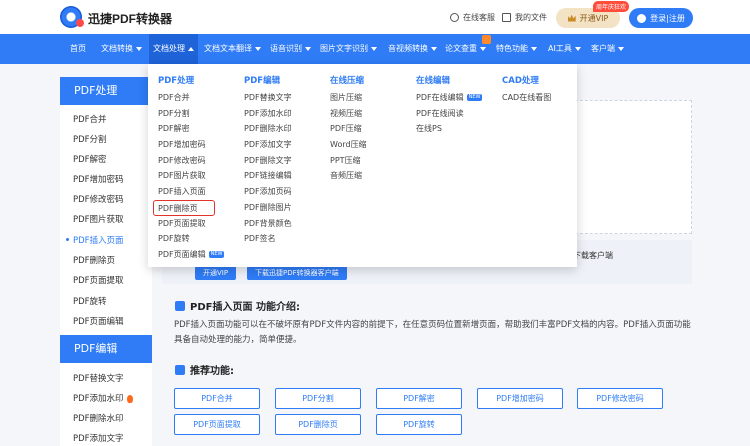 This screenshot has width=750, height=446. I want to click on menu-item: 在线PS, so click(449, 129).